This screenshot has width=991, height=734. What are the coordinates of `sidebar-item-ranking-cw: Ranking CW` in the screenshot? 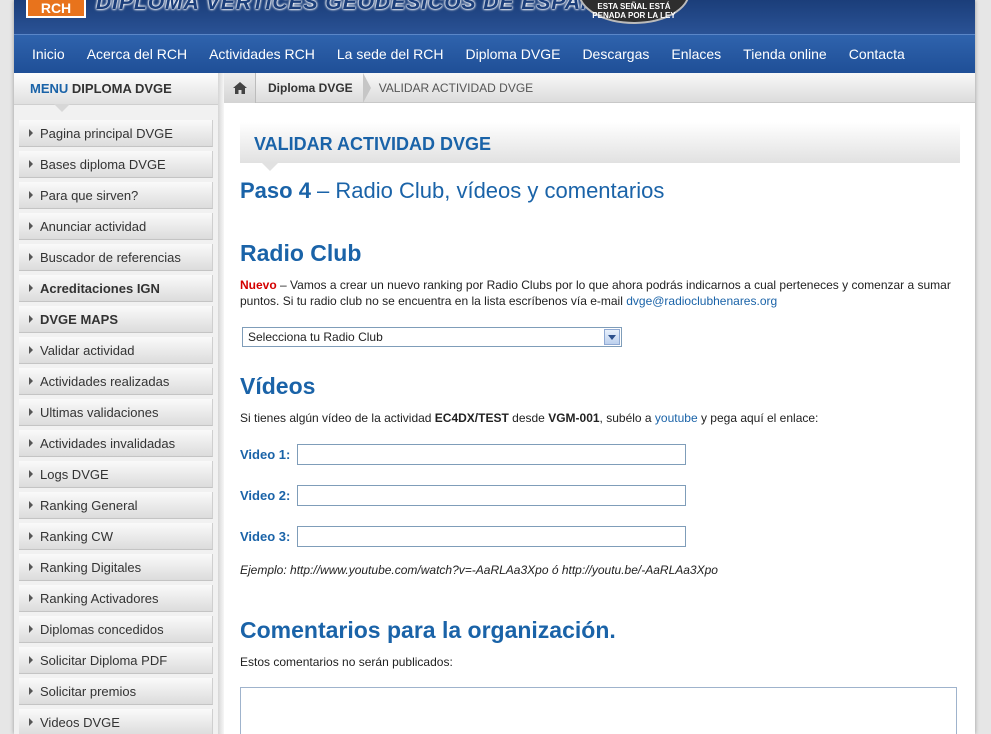 It's located at (116, 536).